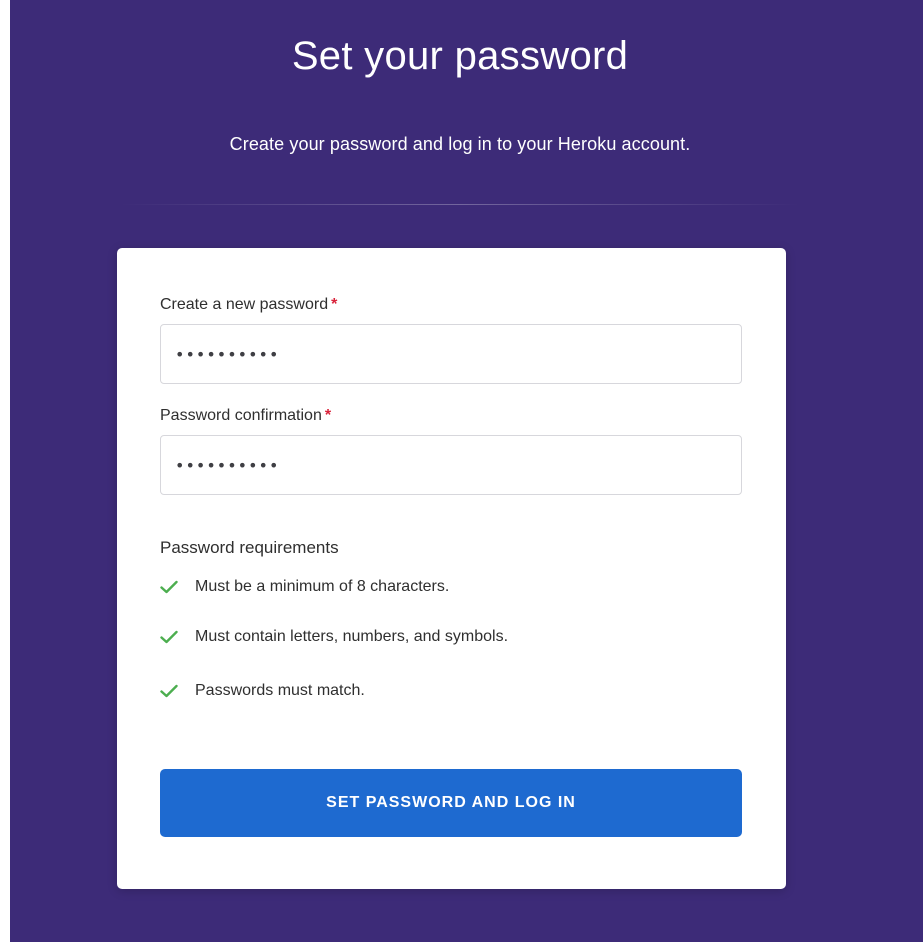 The image size is (923, 942). What do you see at coordinates (322, 586) in the screenshot?
I see `requirement-text: Must be a minimum of 8 characters.` at bounding box center [322, 586].